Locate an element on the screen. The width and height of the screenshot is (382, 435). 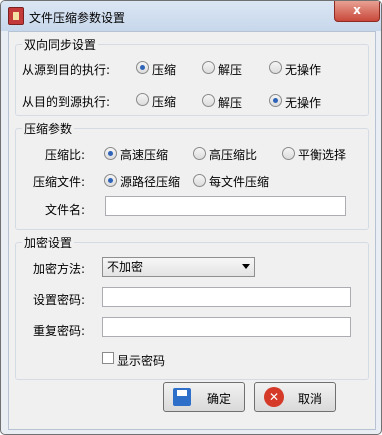
encrypt-legend: 加密设置 is located at coordinates (48, 243).